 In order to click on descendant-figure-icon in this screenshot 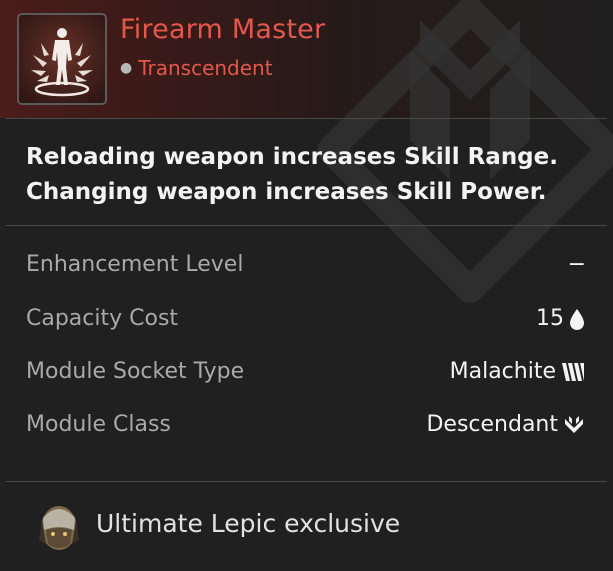, I will do `click(62, 62)`.